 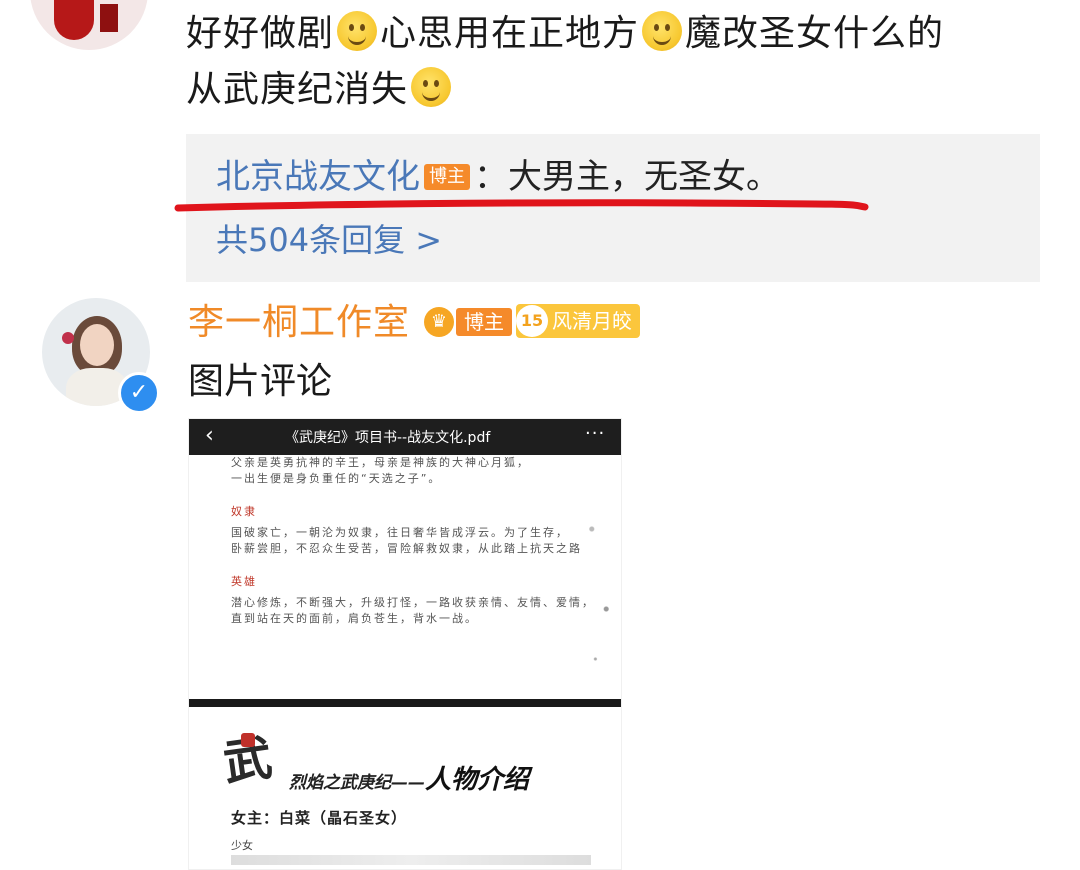 I want to click on pdf-line: 一出生便是身负重任的“天选之子”。, so click(x=336, y=478).